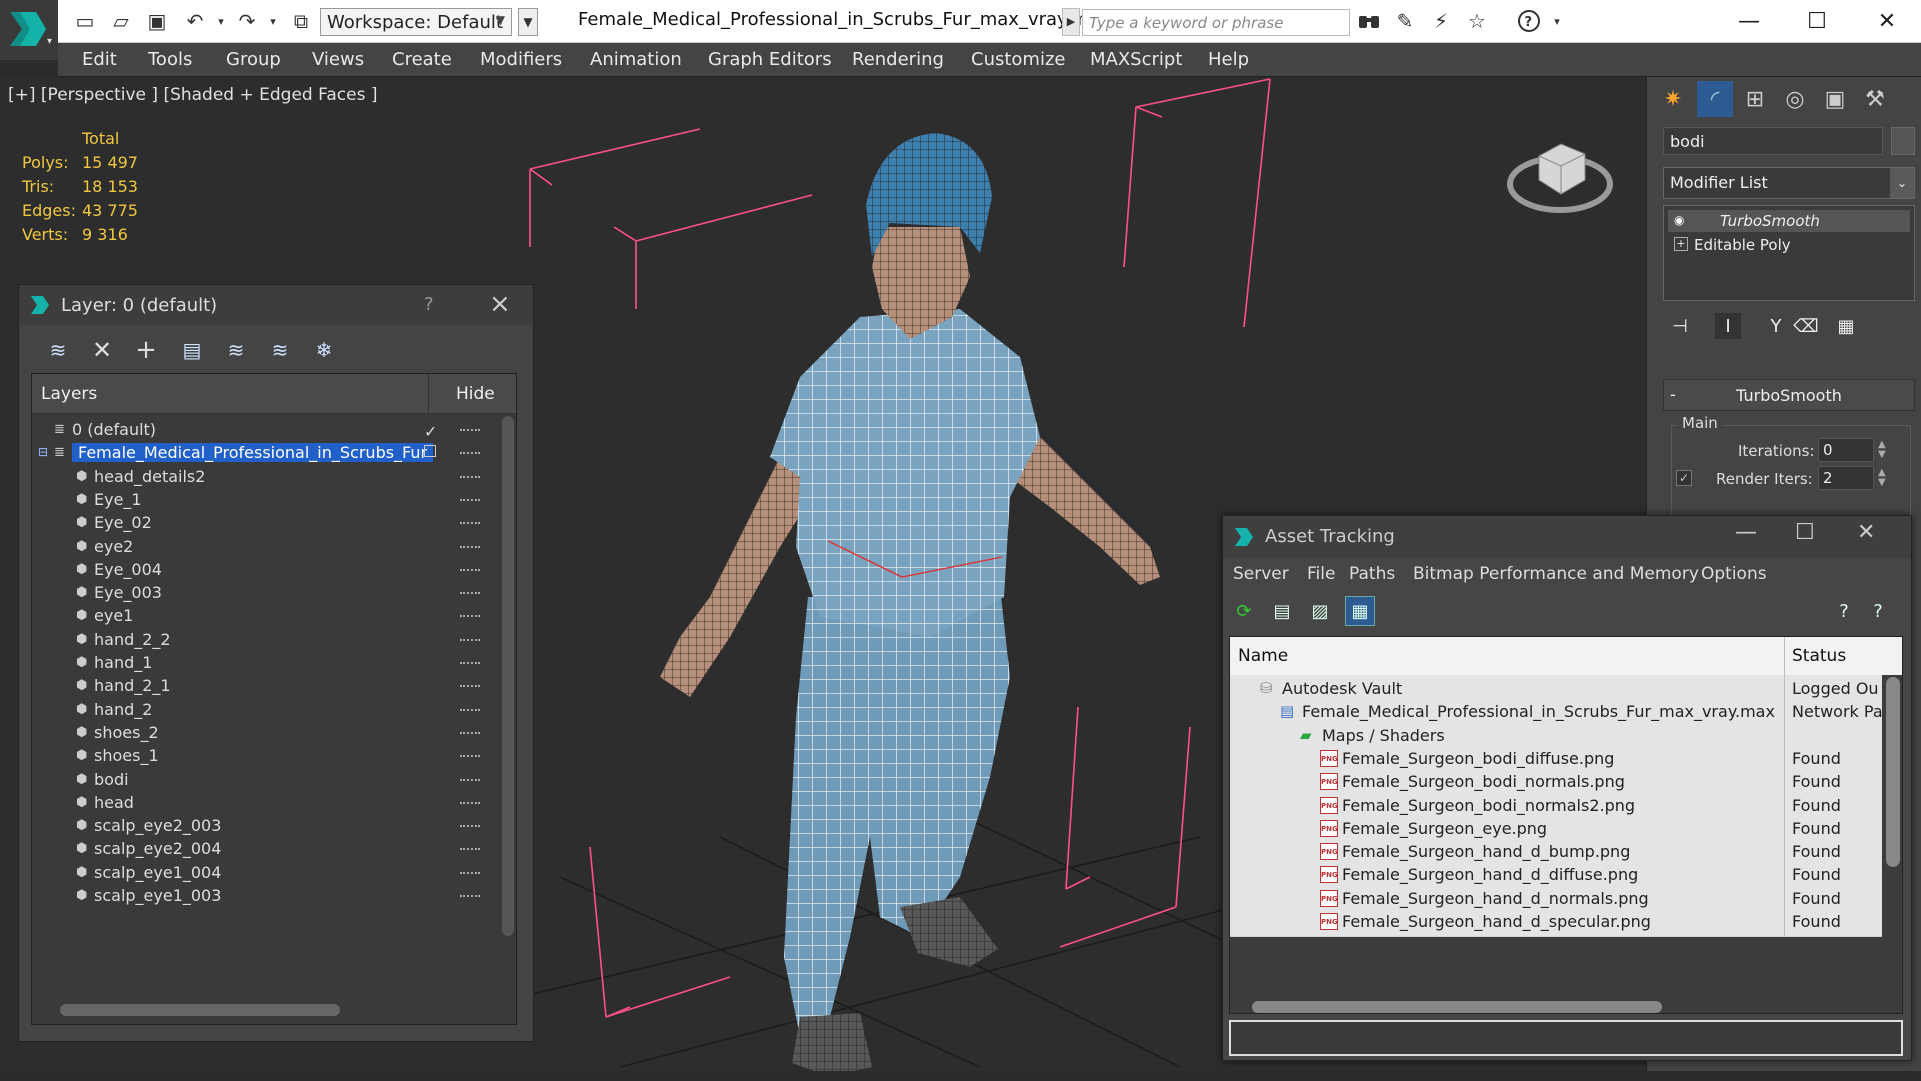 This screenshot has width=1921, height=1081. I want to click on menu-rendering: Rendering, so click(898, 59).